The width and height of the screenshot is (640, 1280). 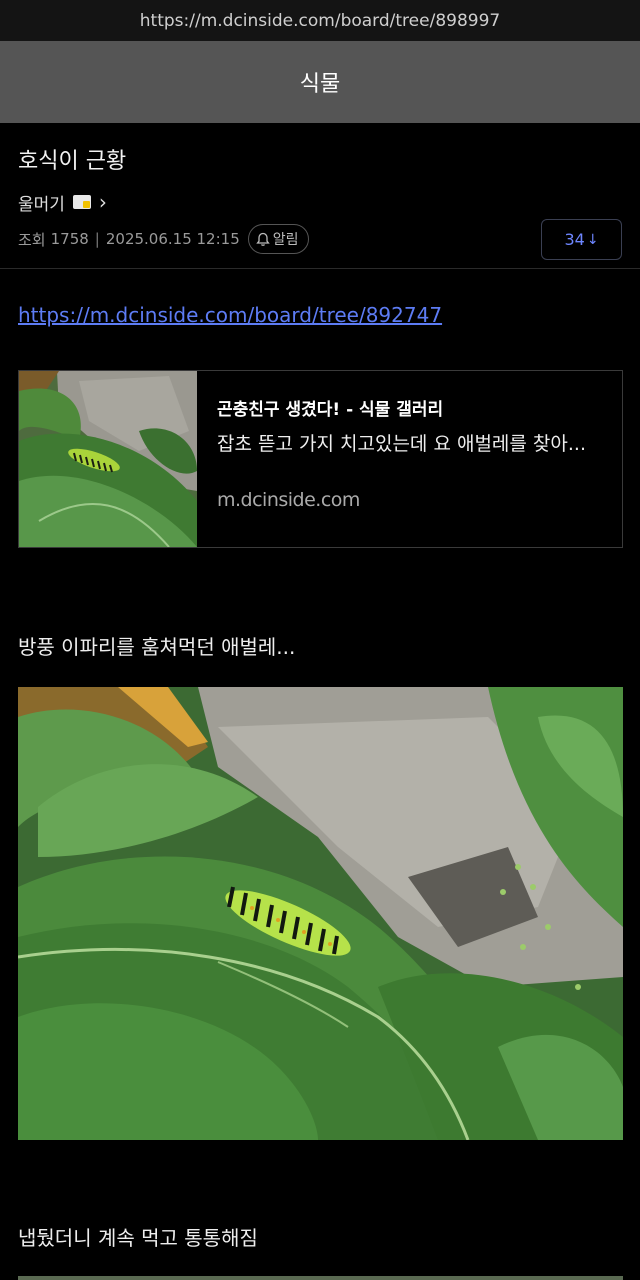 I want to click on author-link: 울머기 ›, so click(x=62, y=202).